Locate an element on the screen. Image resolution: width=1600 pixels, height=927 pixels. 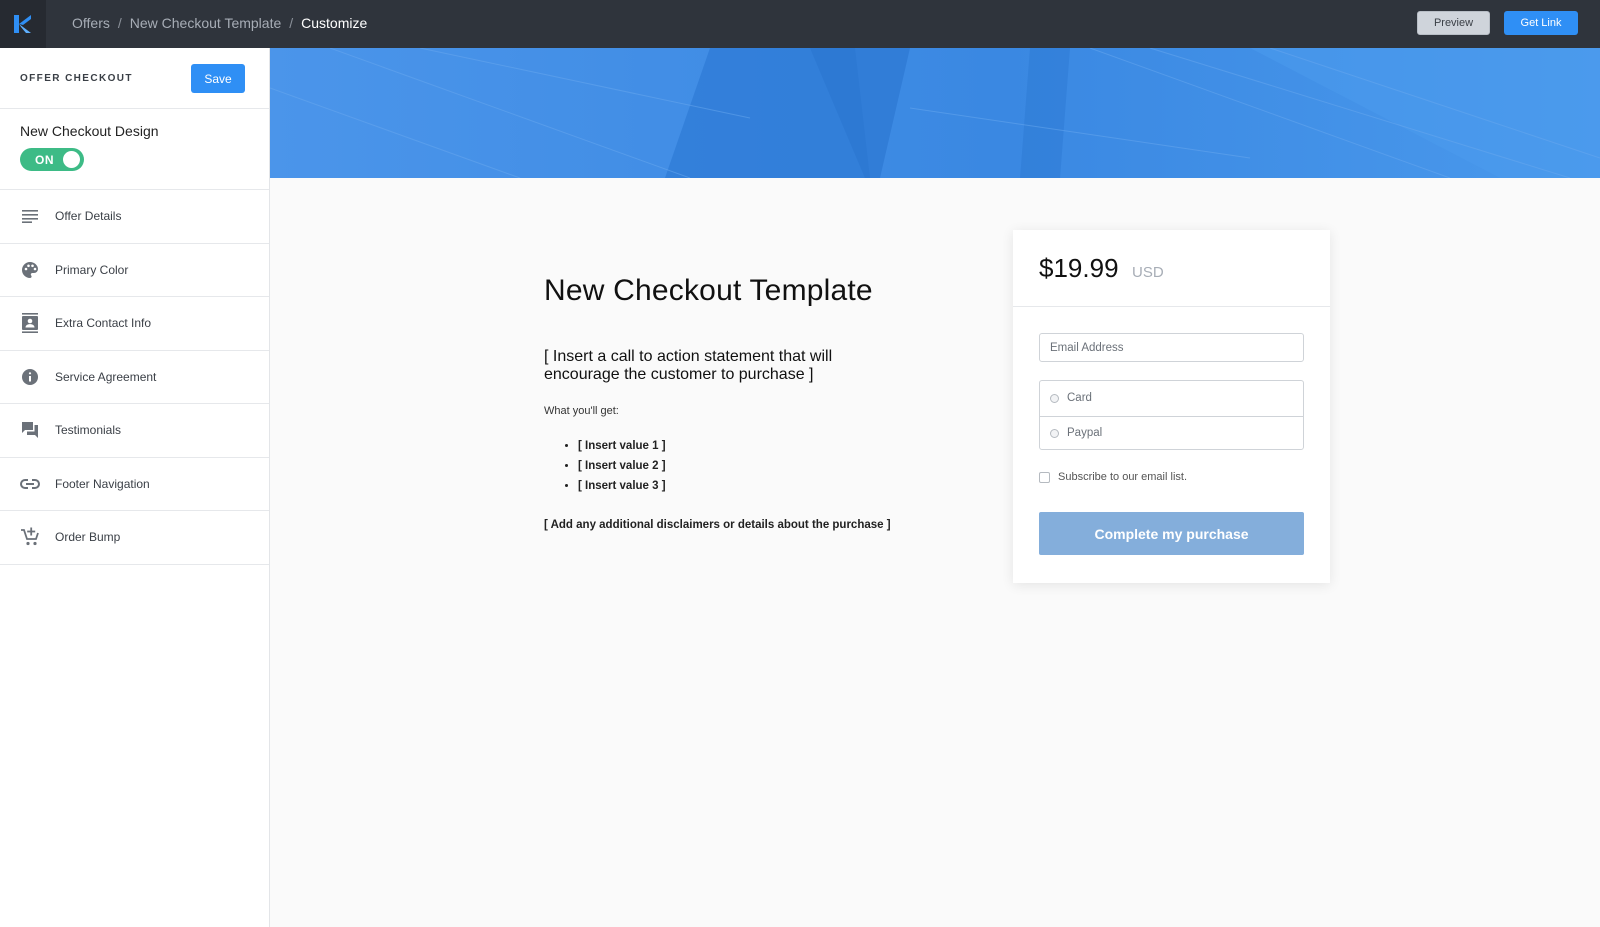
new-design-toggle: ON is located at coordinates (52, 159).